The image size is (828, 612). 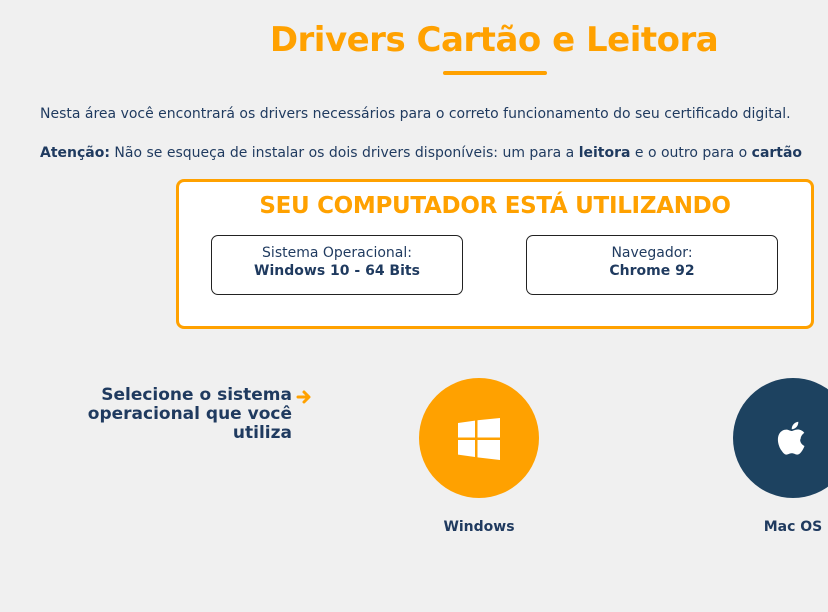 I want to click on title-underline, so click(x=495, y=73).